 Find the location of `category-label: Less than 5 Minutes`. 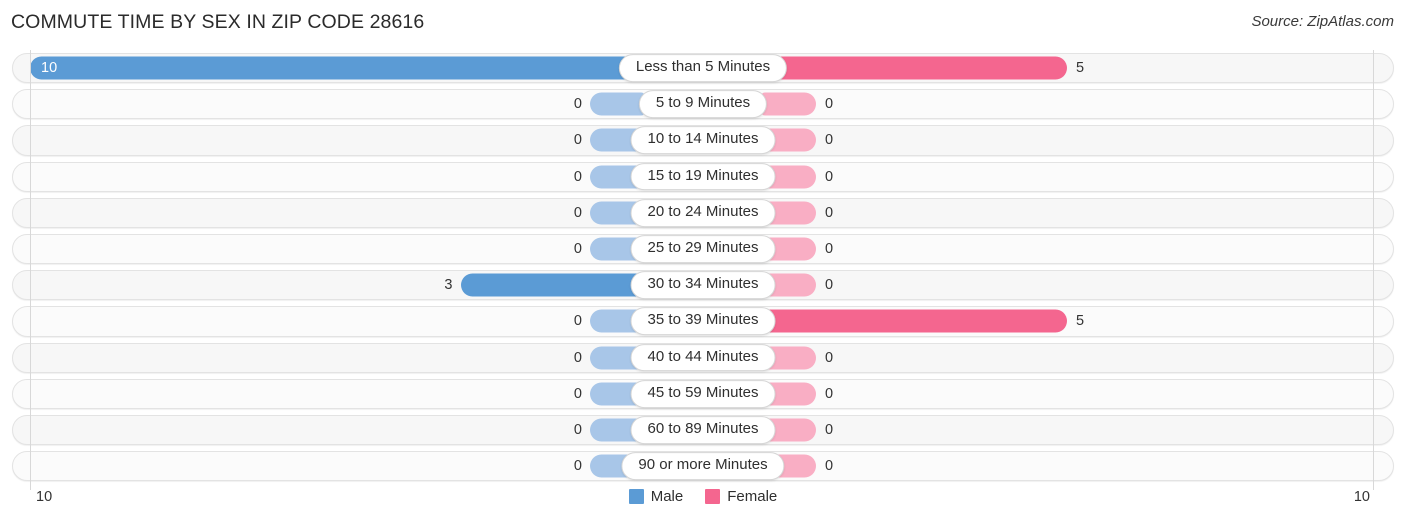

category-label: Less than 5 Minutes is located at coordinates (703, 68).